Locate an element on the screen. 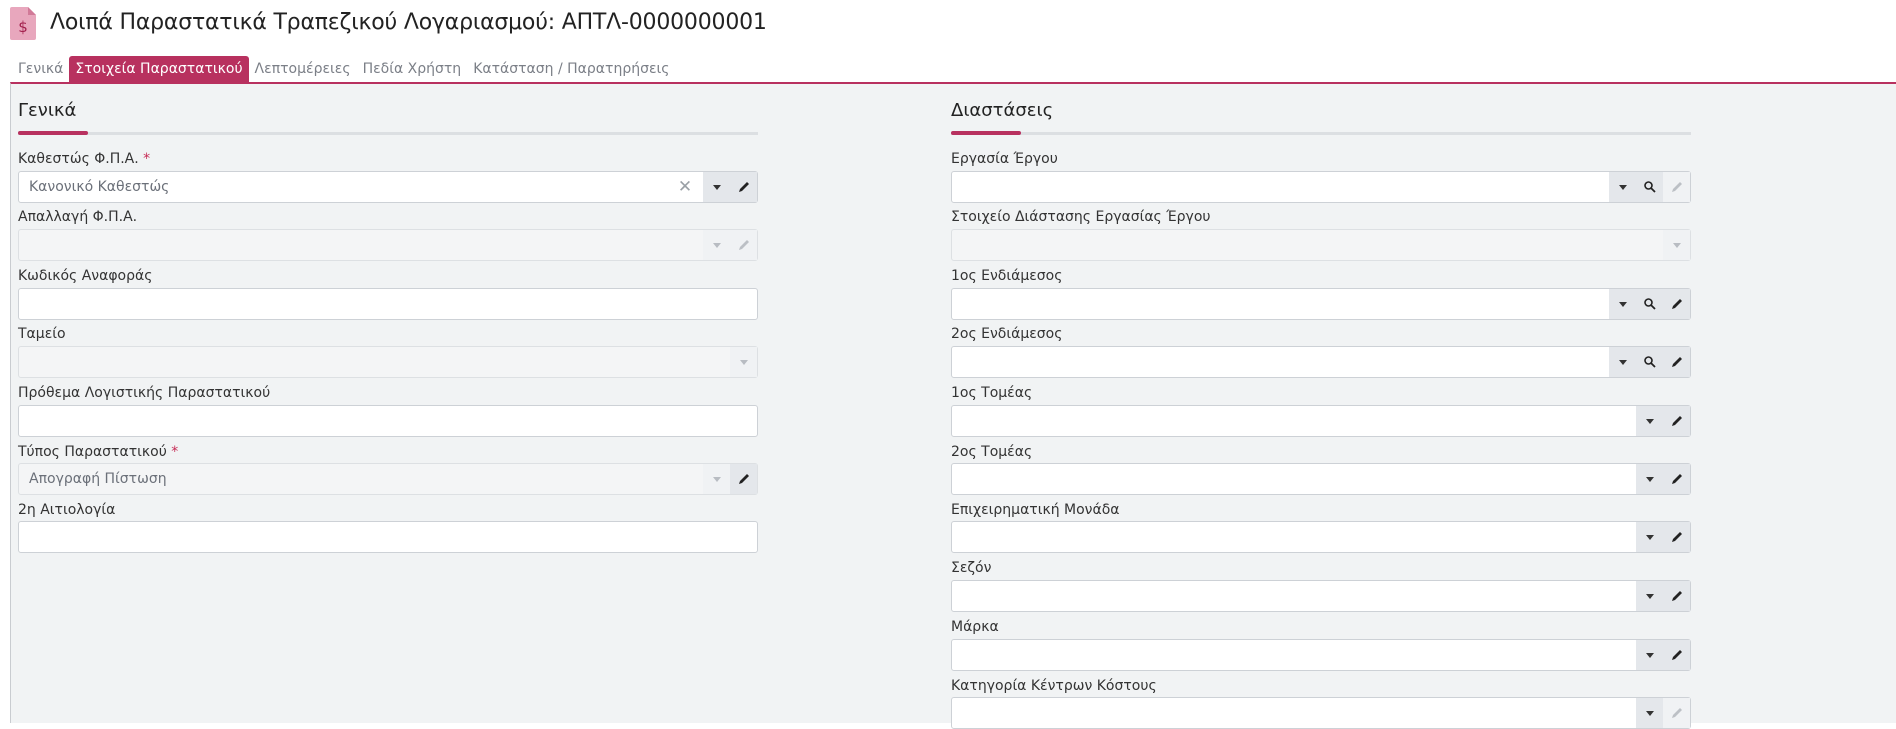  first-sector-select is located at coordinates (1321, 421).